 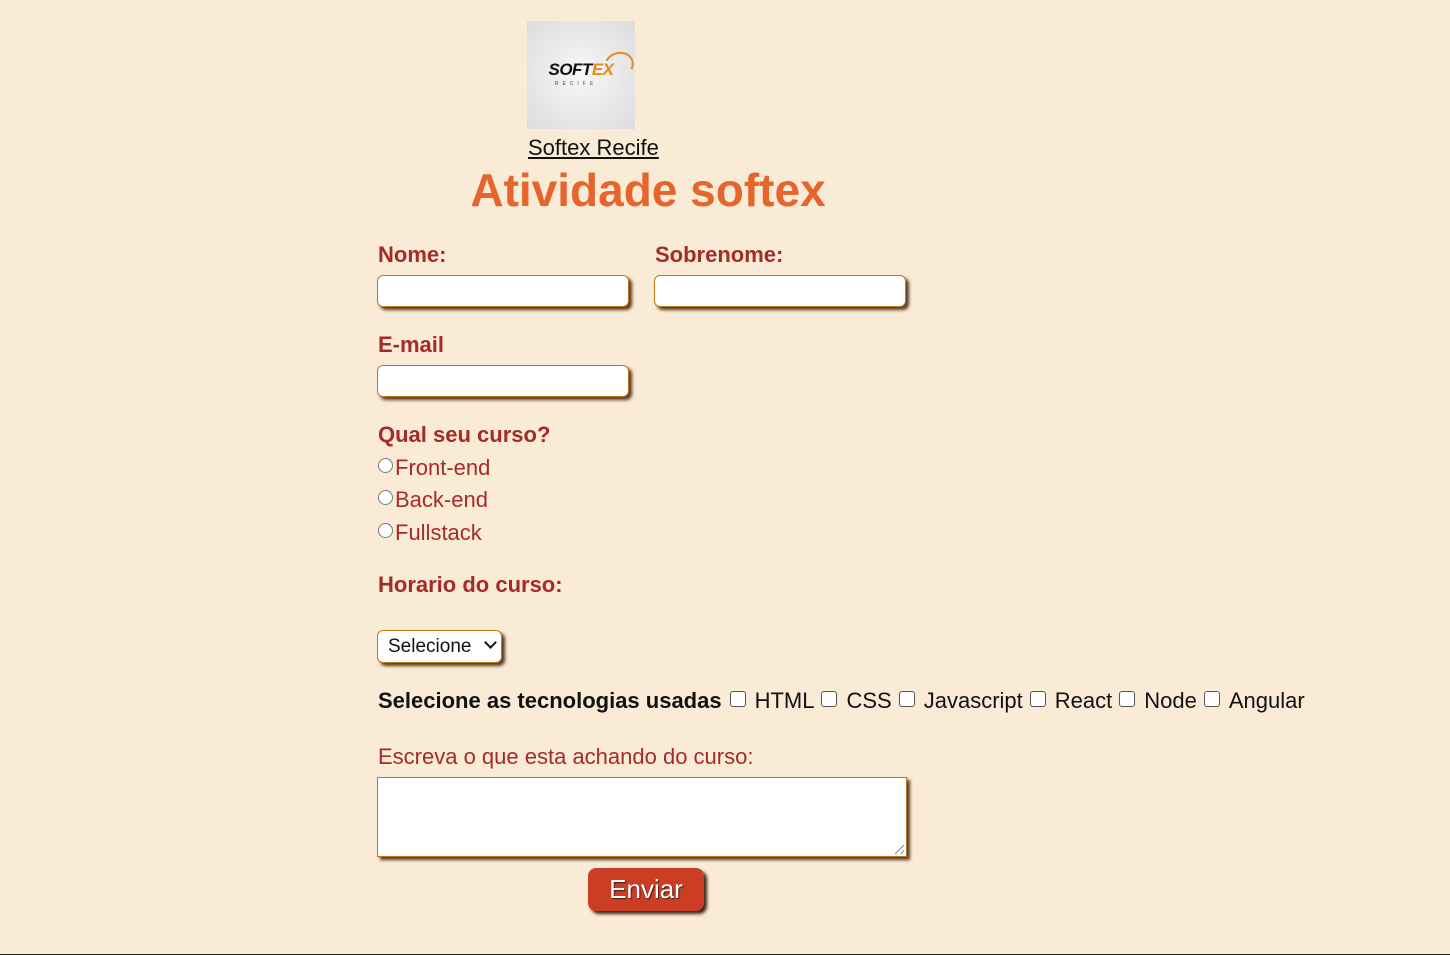 I want to click on submit-button: Enviar, so click(x=646, y=889).